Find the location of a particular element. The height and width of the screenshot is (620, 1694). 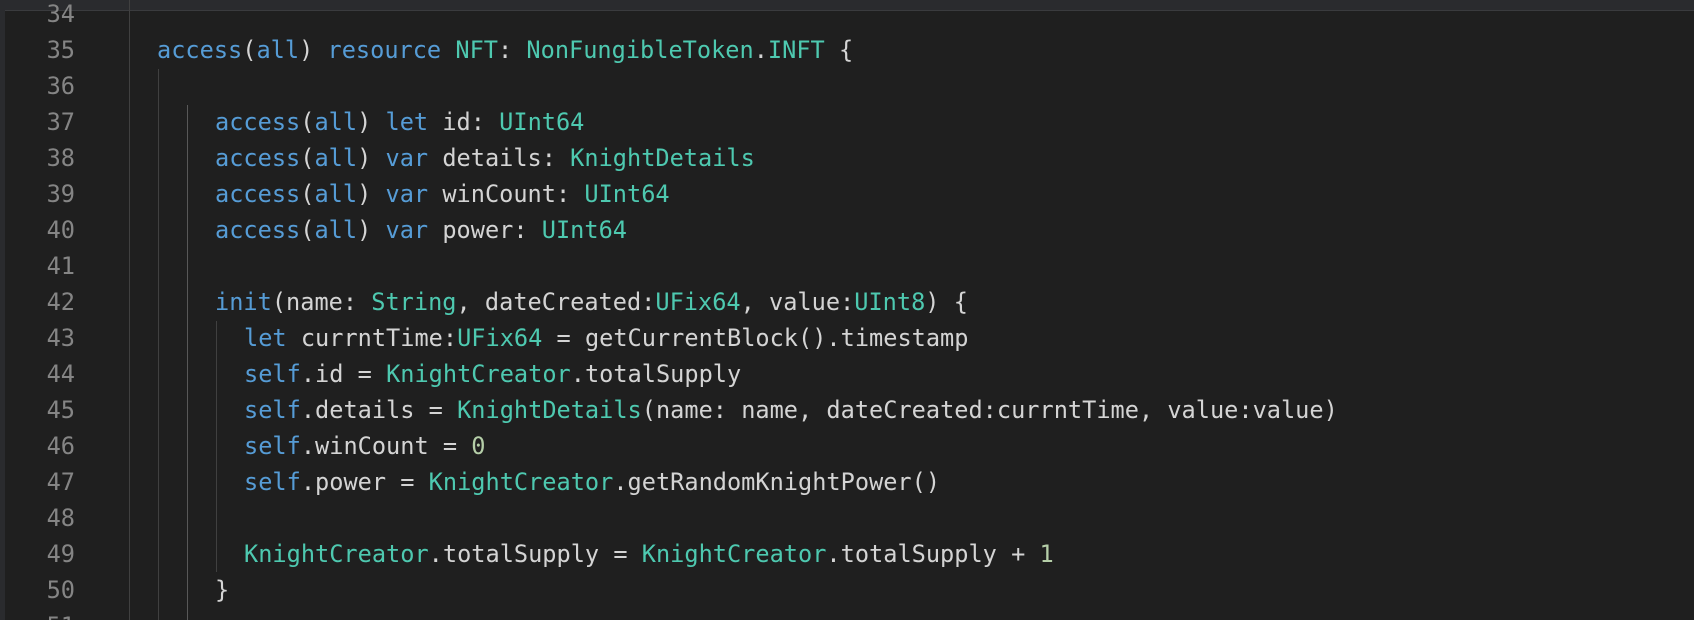

code-token: NonFungibleToken is located at coordinates (640, 50).